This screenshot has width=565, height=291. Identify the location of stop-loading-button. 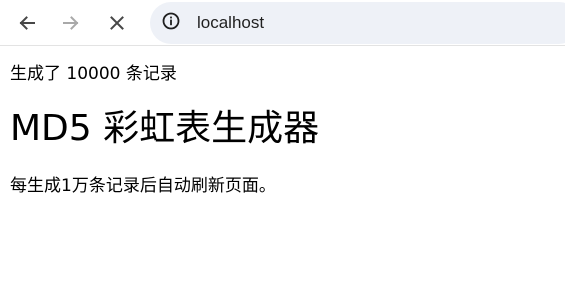
(117, 23).